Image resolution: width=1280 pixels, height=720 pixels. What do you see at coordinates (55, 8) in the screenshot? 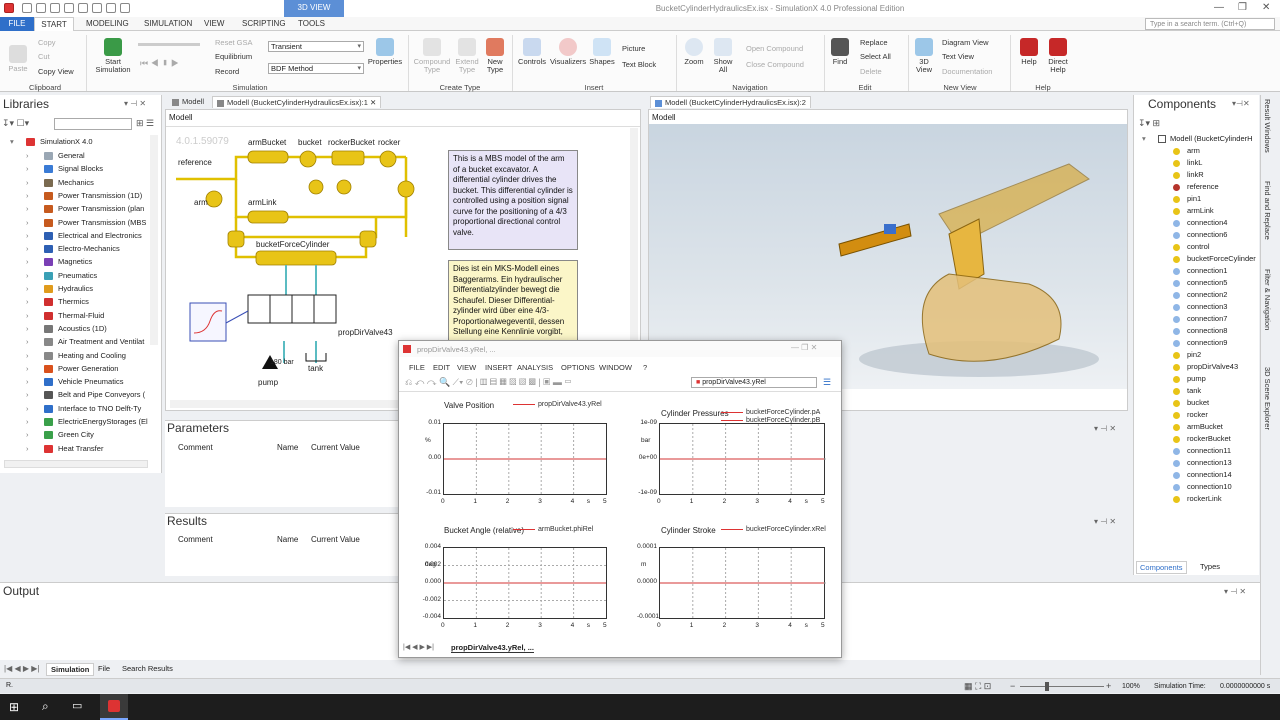
I see `save-icon` at bounding box center [55, 8].